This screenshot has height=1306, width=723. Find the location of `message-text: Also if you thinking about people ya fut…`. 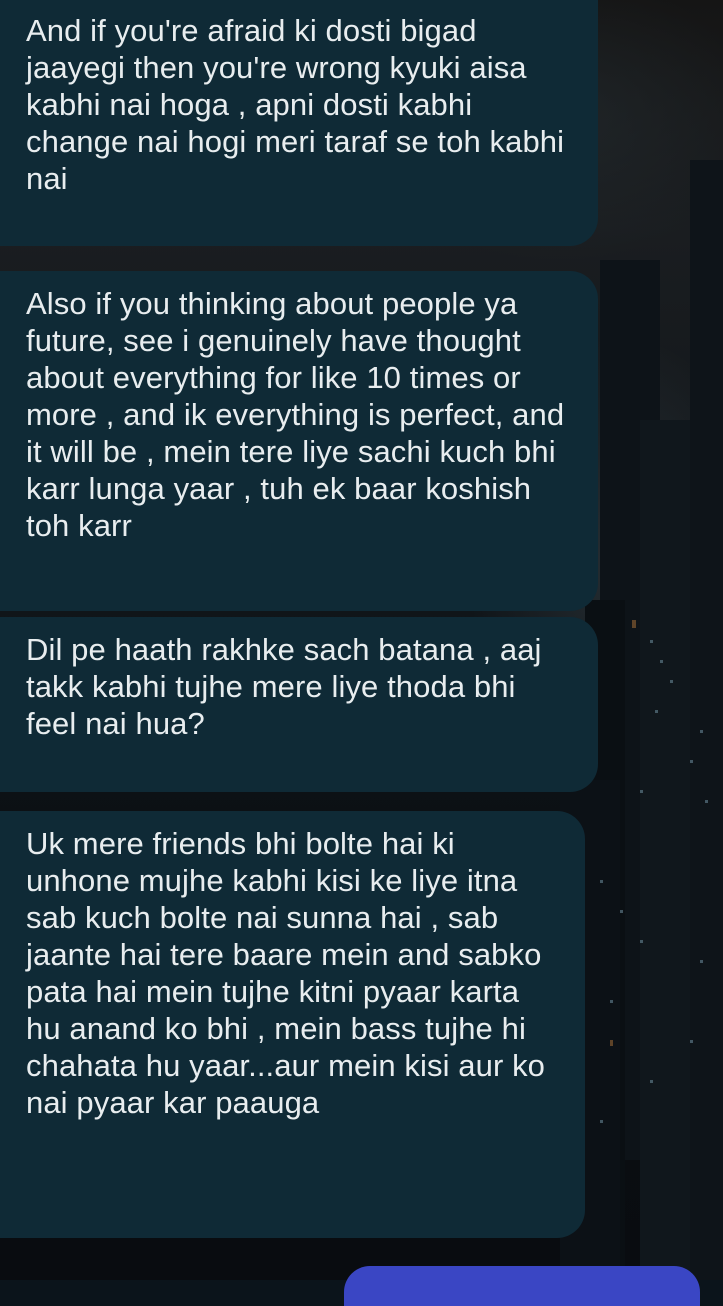

message-text: Also if you thinking about people ya fut… is located at coordinates (295, 414).